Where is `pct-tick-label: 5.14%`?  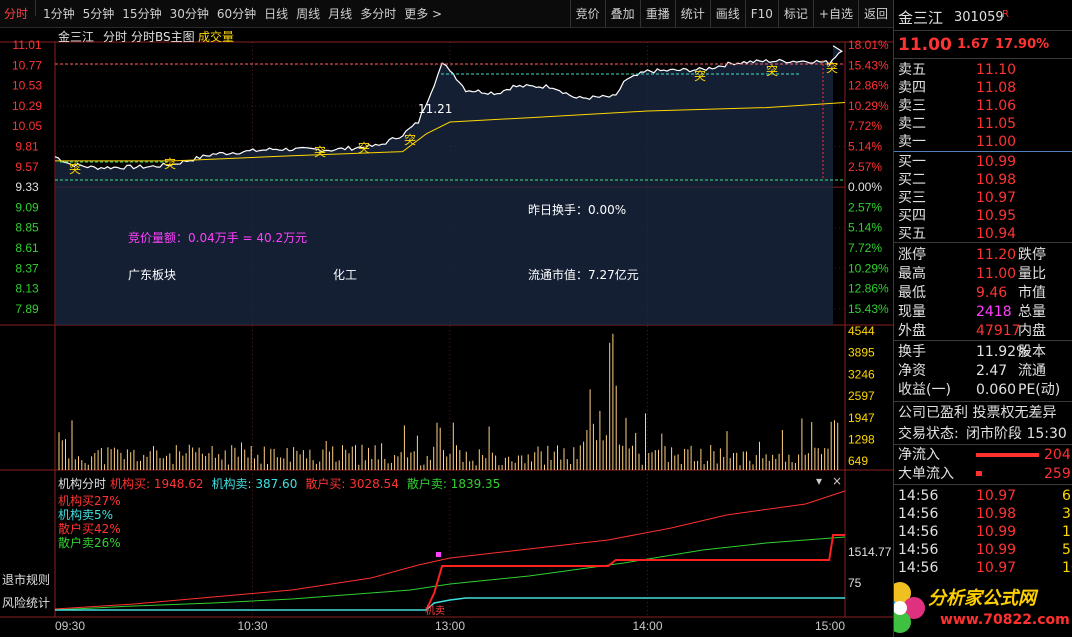
pct-tick-label: 5.14% is located at coordinates (865, 147).